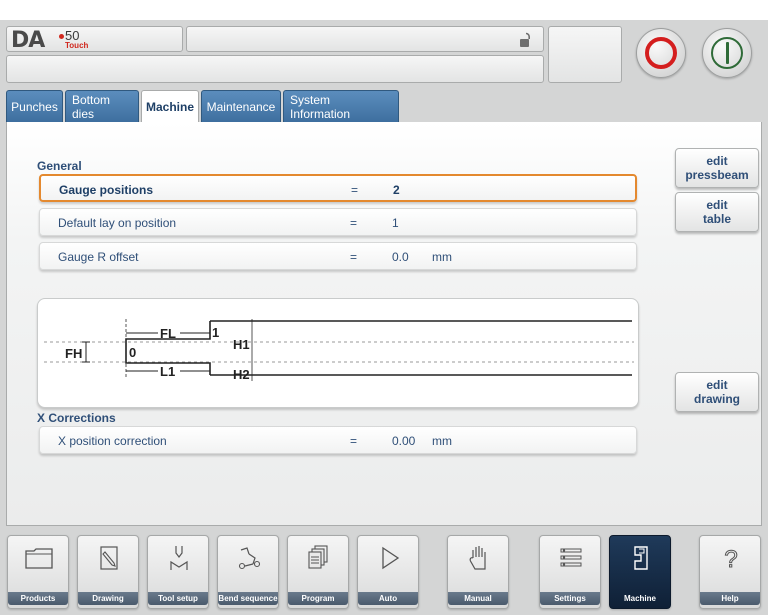 The height and width of the screenshot is (615, 768). What do you see at coordinates (365, 39) in the screenshot?
I see `title-bar` at bounding box center [365, 39].